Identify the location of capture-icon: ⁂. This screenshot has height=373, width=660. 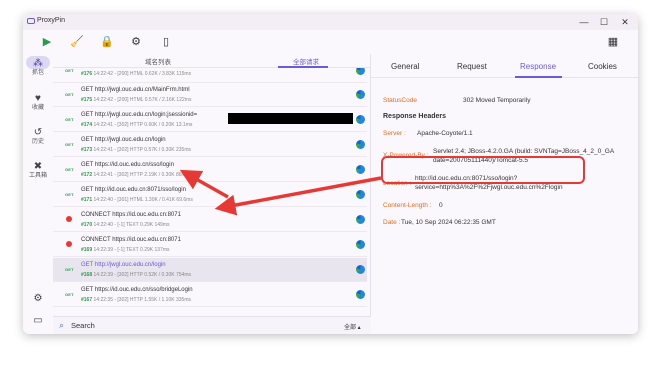
(38, 63).